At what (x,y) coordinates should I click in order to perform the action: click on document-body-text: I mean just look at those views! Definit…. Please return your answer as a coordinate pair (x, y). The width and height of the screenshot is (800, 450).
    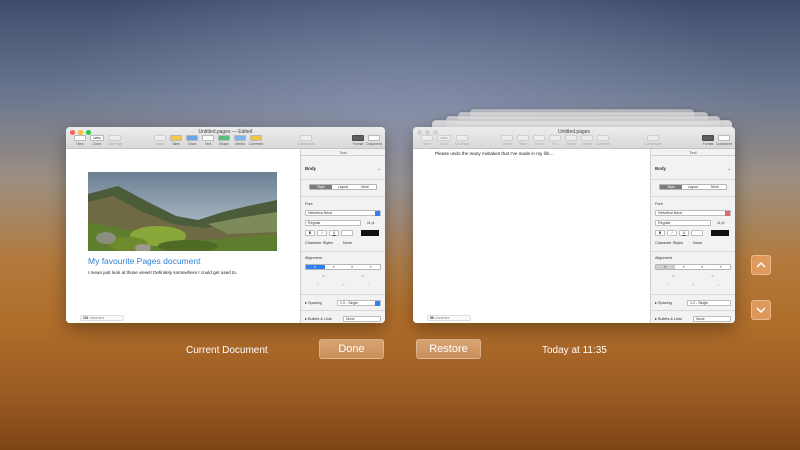
    Looking at the image, I should click on (162, 272).